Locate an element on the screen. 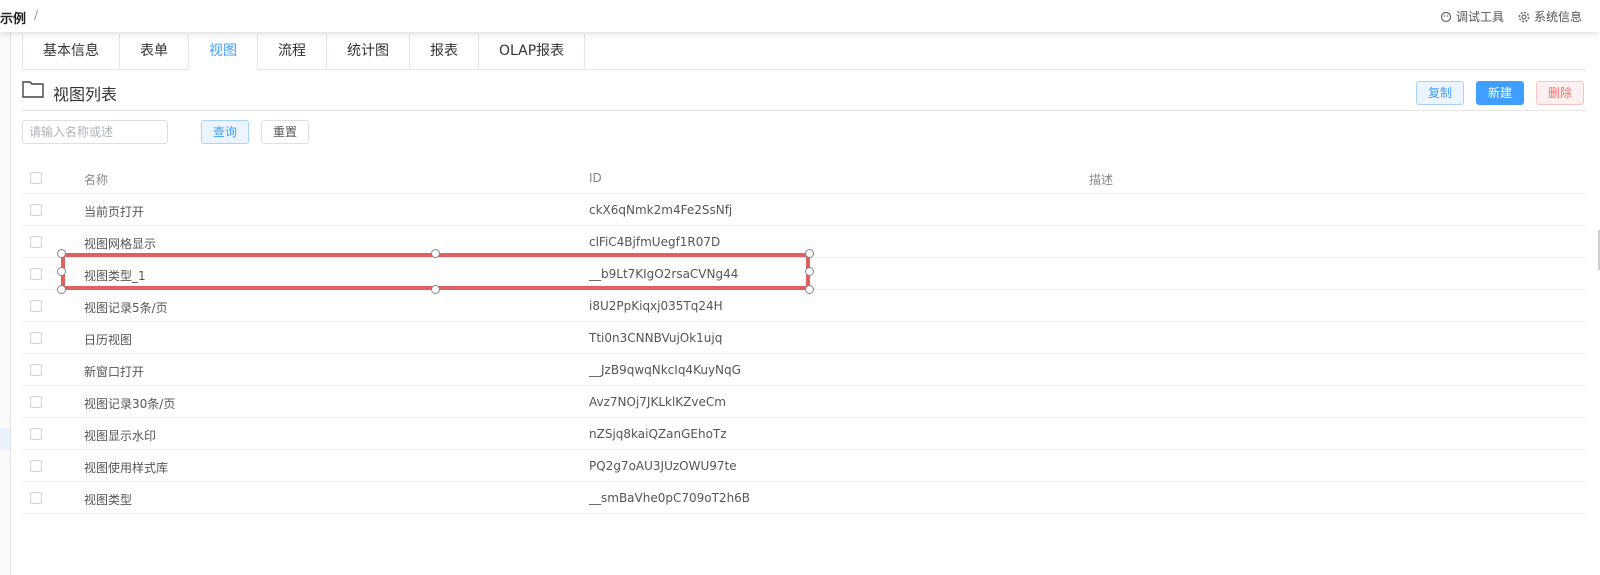  tab-basic-info: 基本信息 is located at coordinates (70, 52).